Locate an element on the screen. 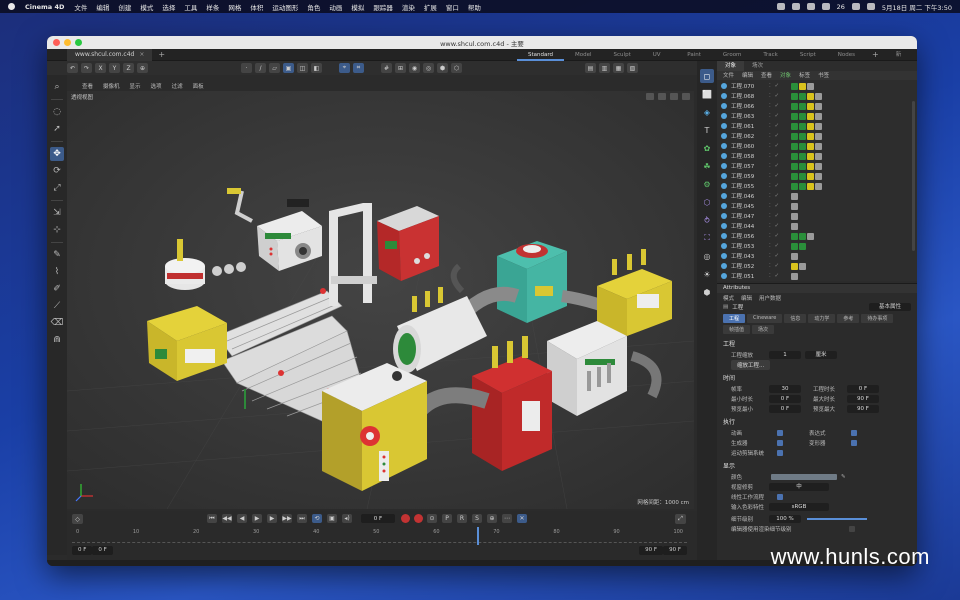  bend-icon: ⥁ is located at coordinates (707, 220).